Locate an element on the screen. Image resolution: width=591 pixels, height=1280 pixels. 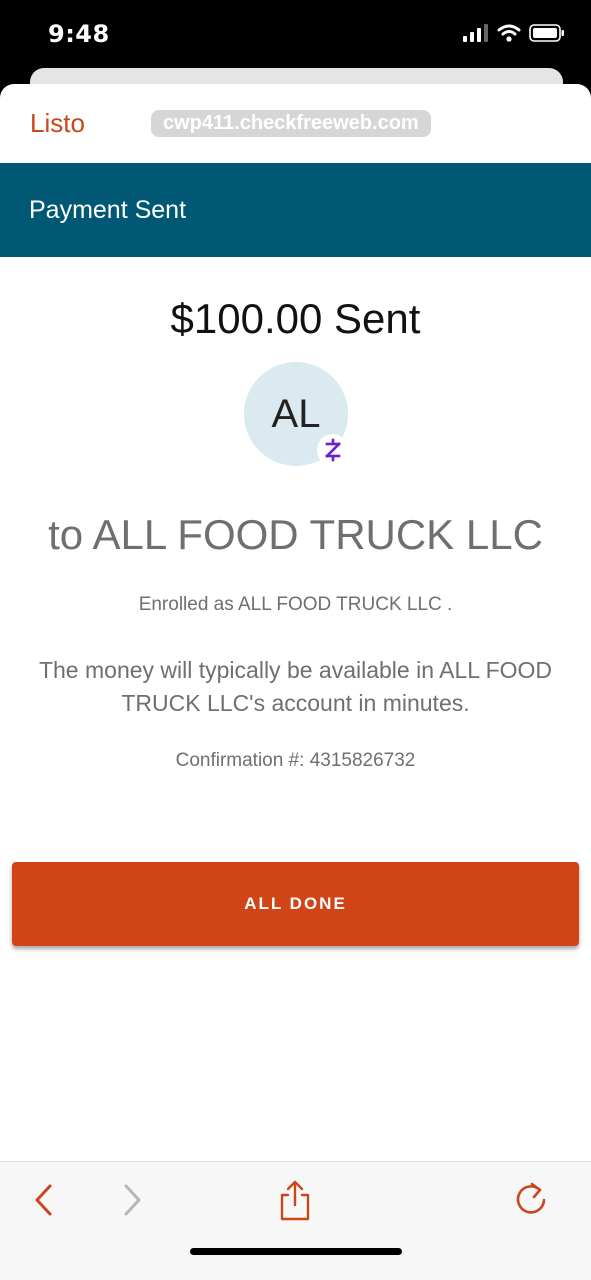
status-icons is located at coordinates (514, 33).